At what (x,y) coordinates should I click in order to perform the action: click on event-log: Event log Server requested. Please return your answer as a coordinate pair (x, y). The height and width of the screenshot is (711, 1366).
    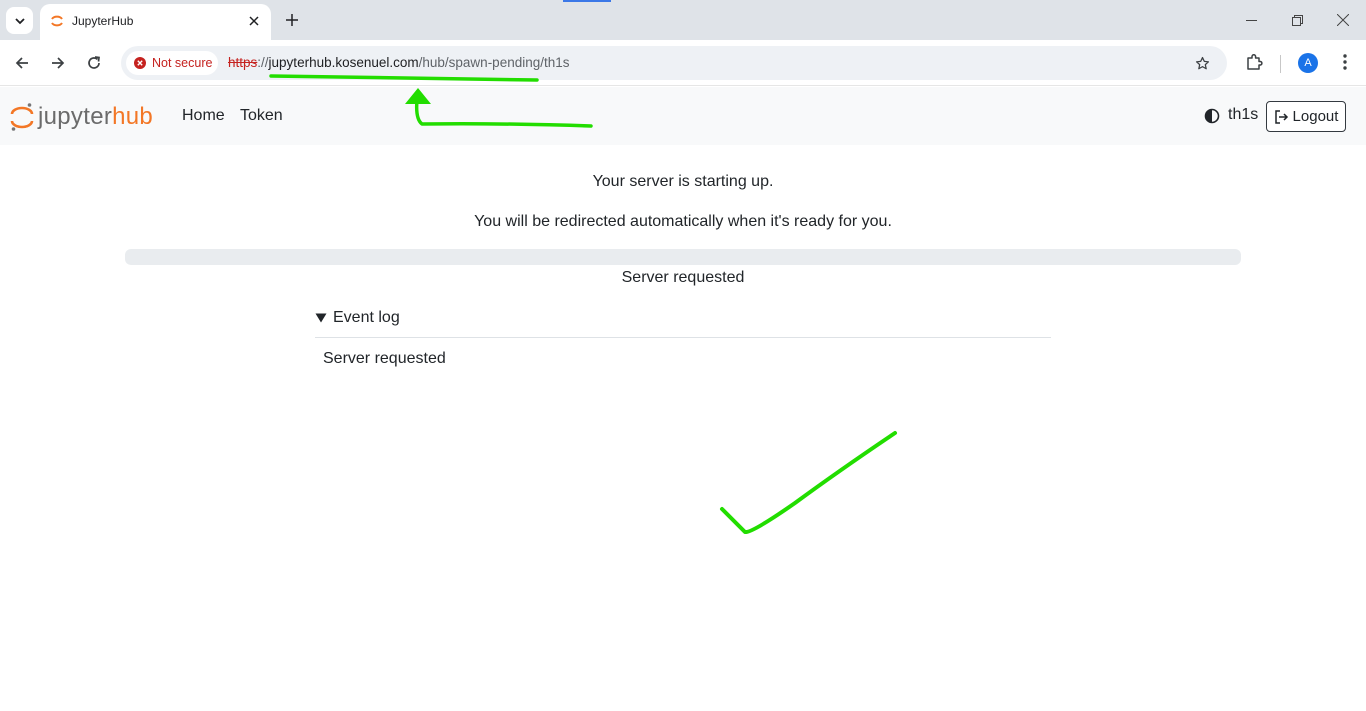
    Looking at the image, I should click on (683, 337).